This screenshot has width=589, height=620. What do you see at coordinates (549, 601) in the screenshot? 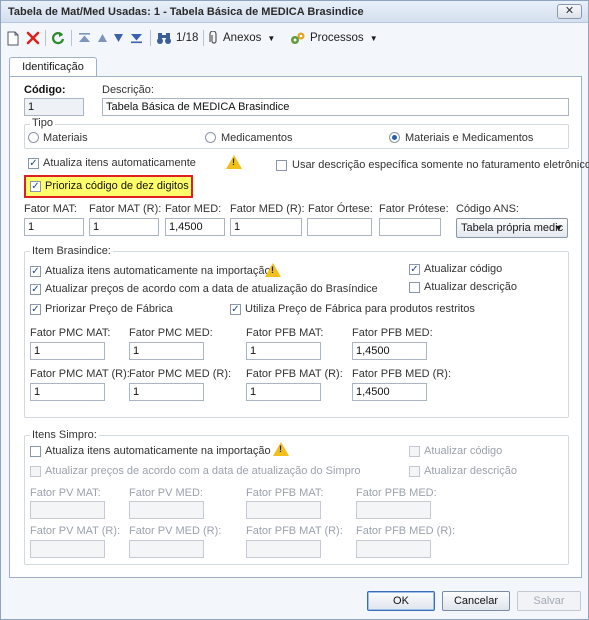
I see `save-button: Salvar` at bounding box center [549, 601].